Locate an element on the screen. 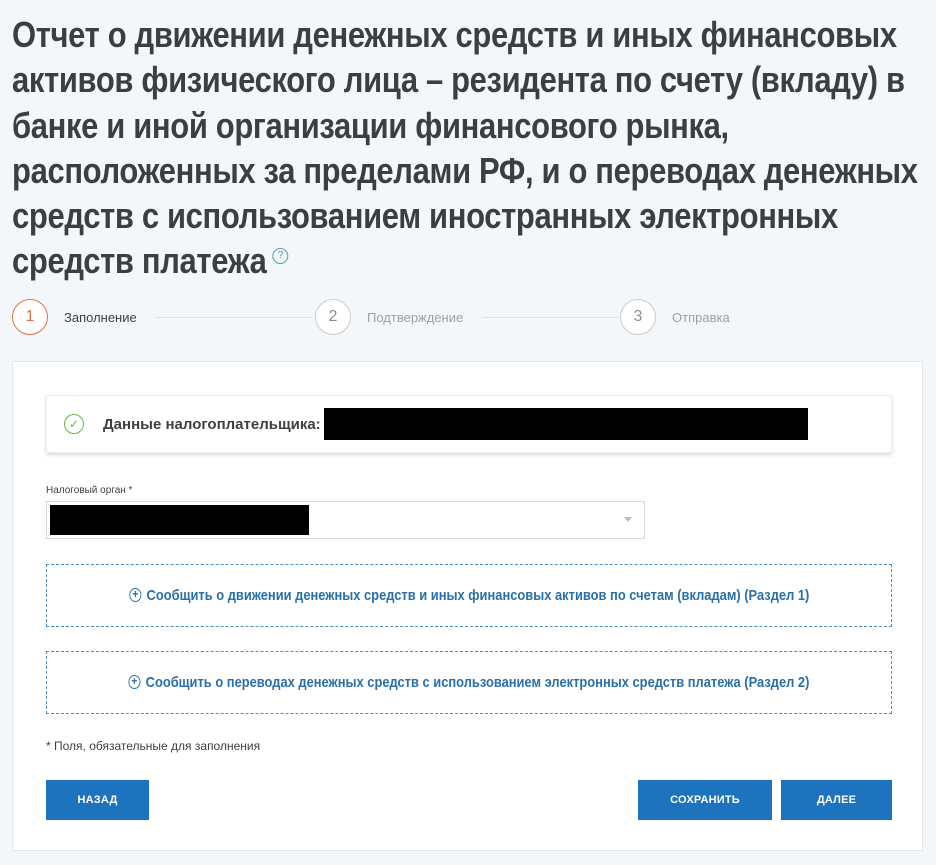  step-label: Подтверждение is located at coordinates (415, 317).